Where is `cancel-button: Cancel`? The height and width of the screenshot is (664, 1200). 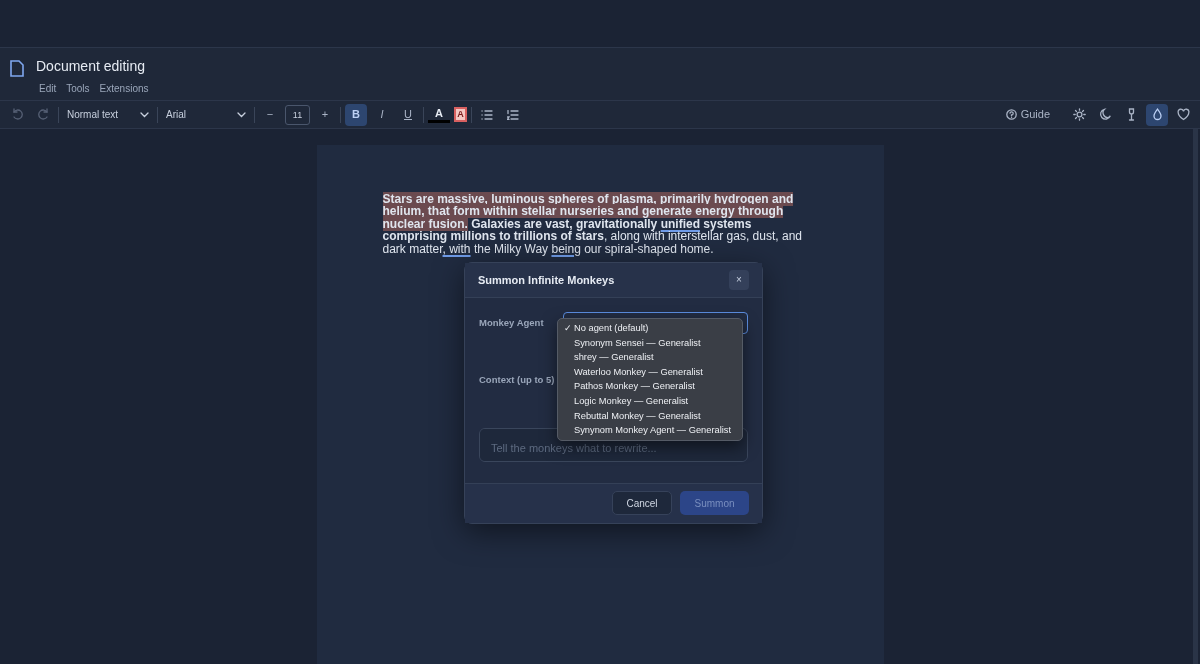
cancel-button: Cancel is located at coordinates (642, 503).